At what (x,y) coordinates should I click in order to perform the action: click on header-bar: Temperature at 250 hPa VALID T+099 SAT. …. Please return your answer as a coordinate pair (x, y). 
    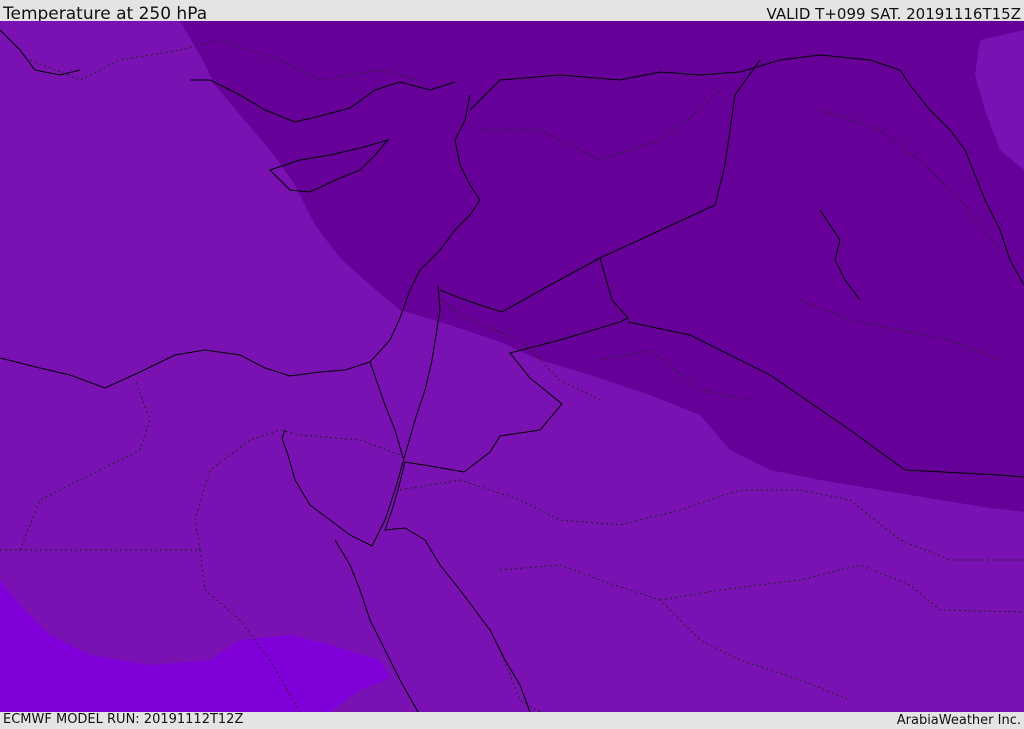
    Looking at the image, I should click on (512, 12).